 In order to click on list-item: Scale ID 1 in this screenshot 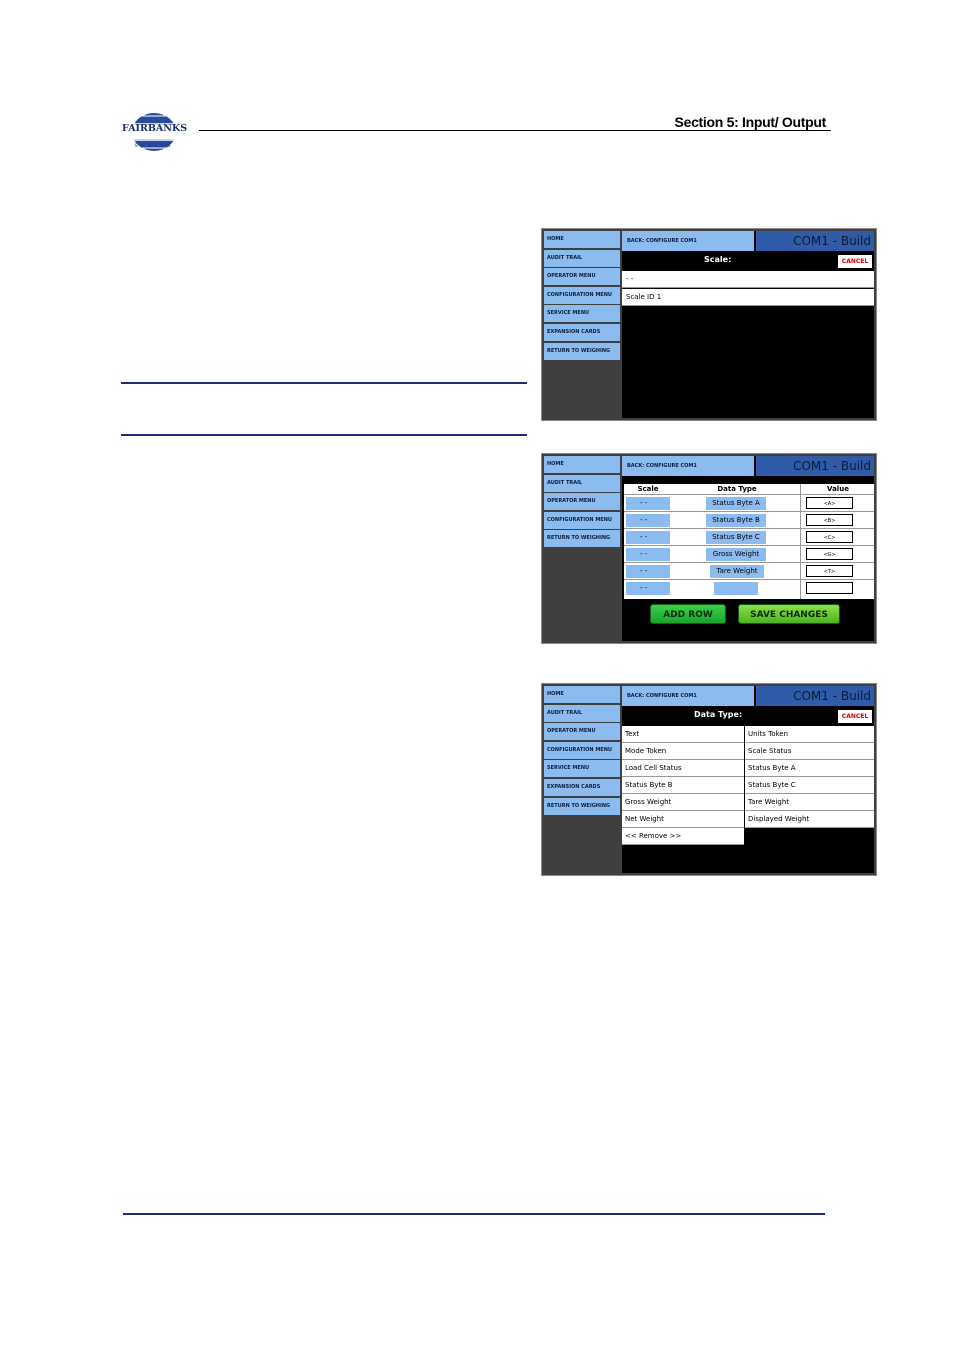, I will do `click(748, 297)`.